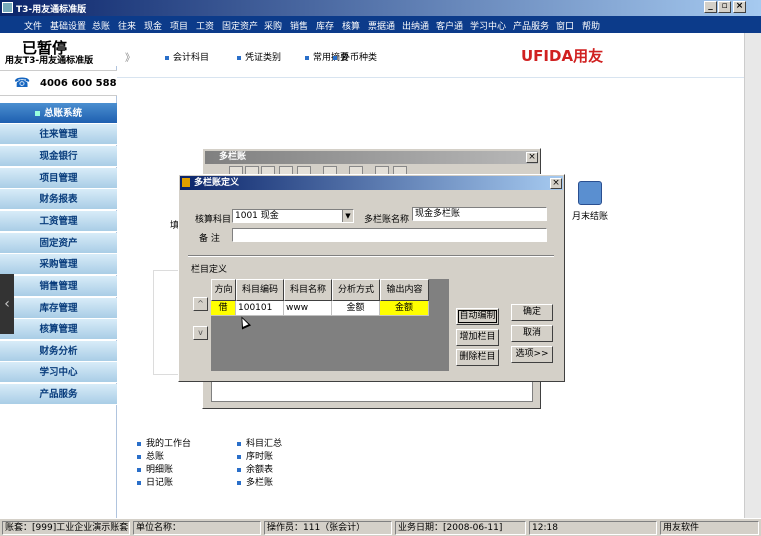 The height and width of the screenshot is (536, 761). I want to click on ledger-name-label: 多栏账名称, so click(387, 220).